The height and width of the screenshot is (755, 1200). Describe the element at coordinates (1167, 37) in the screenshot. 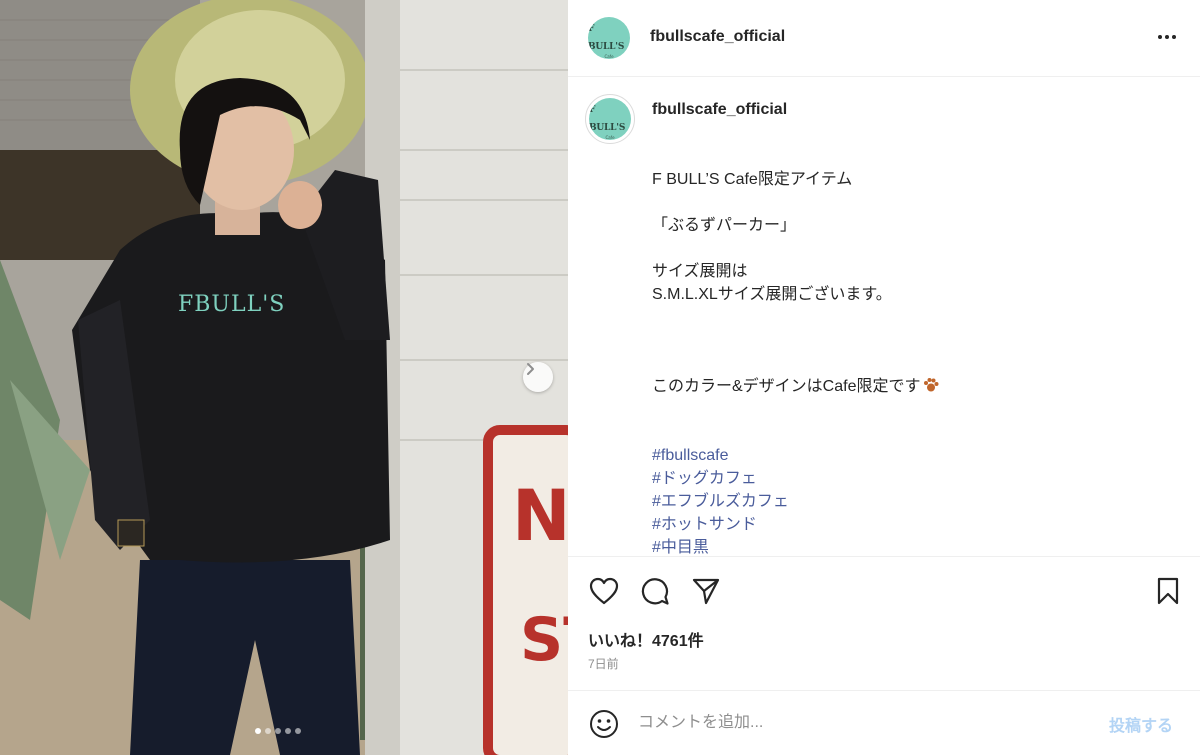

I see `more-options-icon` at that location.